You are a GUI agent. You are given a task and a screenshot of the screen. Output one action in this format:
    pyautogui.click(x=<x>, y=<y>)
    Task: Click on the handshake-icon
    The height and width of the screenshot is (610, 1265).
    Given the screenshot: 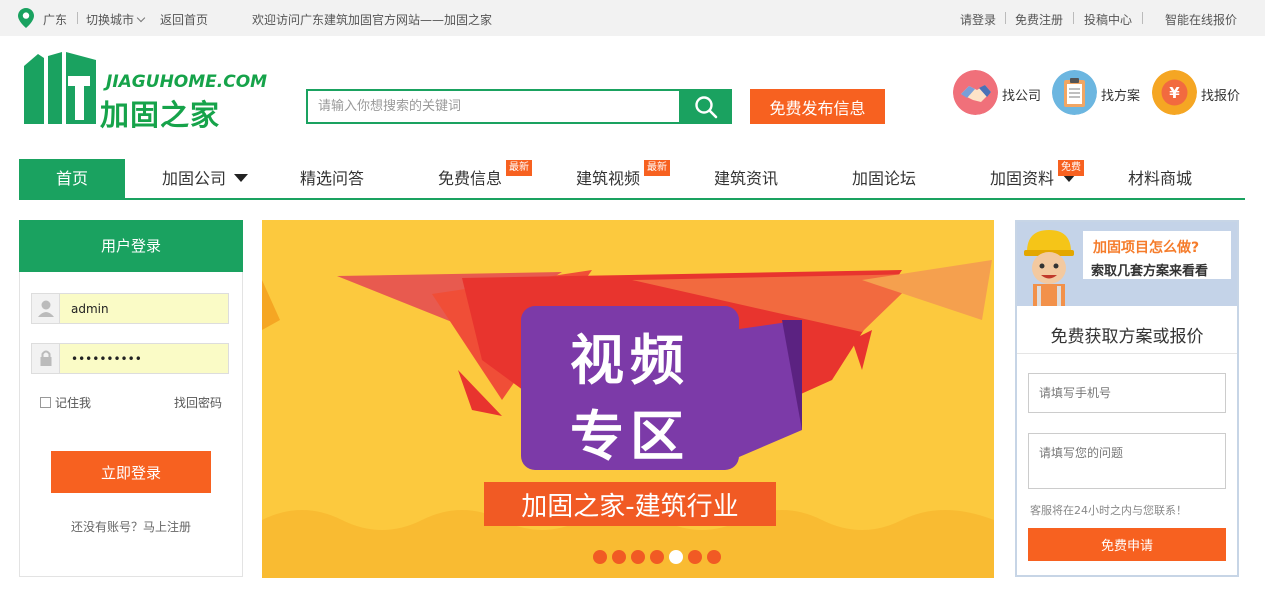 What is the action you would take?
    pyautogui.click(x=975, y=92)
    